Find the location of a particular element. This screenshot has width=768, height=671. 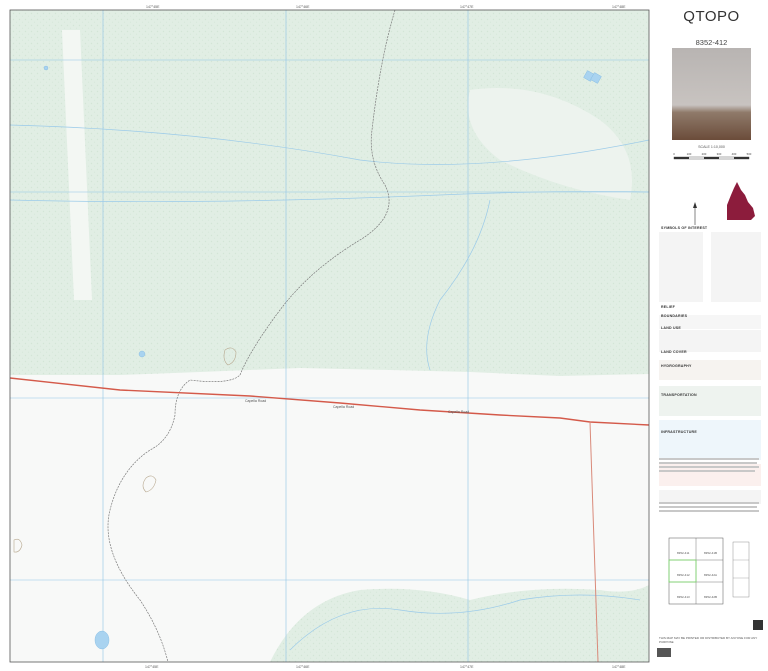

app-title: QTOPO is located at coordinates (711, 16).